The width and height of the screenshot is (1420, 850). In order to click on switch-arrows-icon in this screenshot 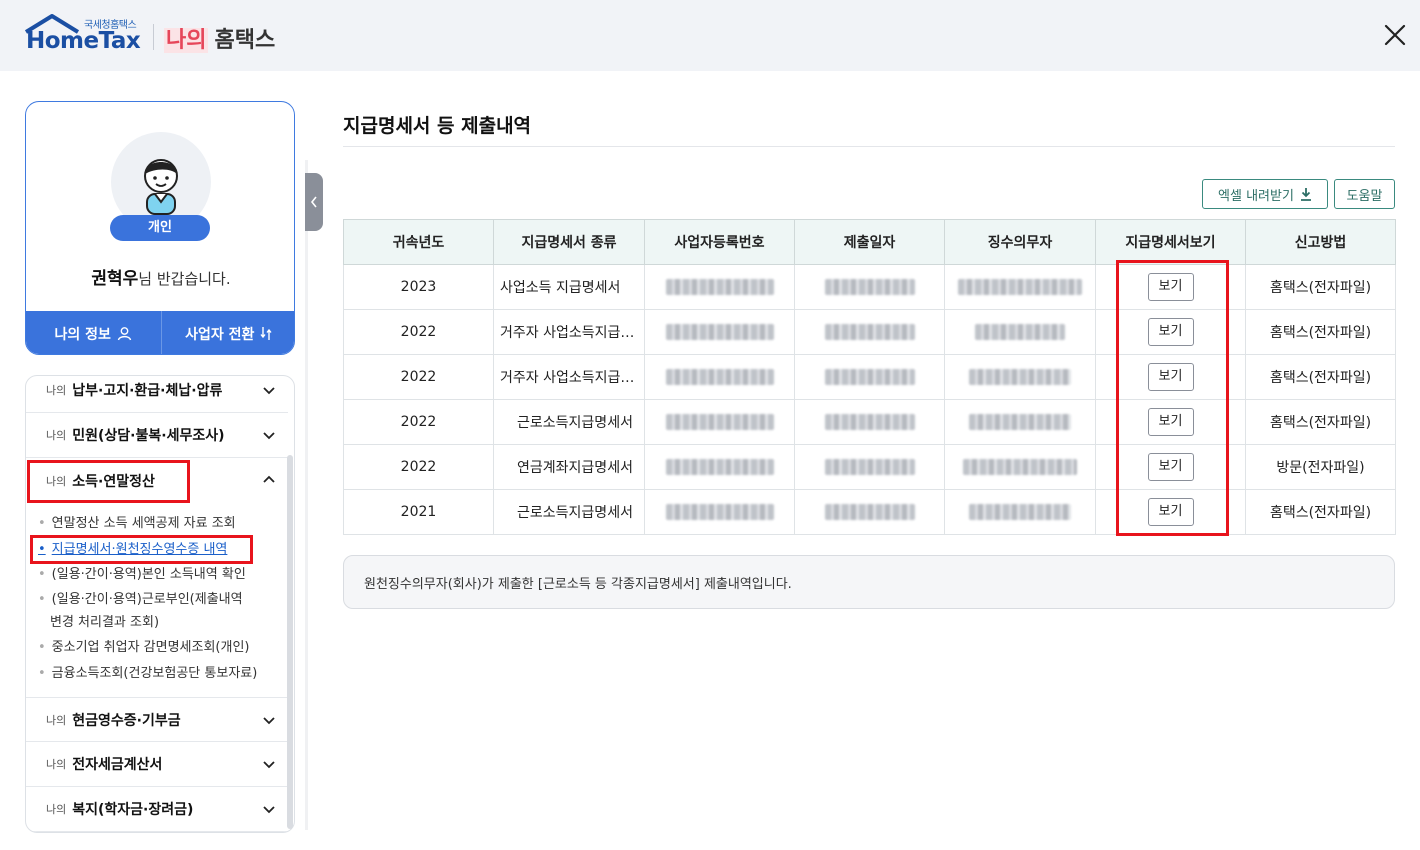, I will do `click(266, 333)`.